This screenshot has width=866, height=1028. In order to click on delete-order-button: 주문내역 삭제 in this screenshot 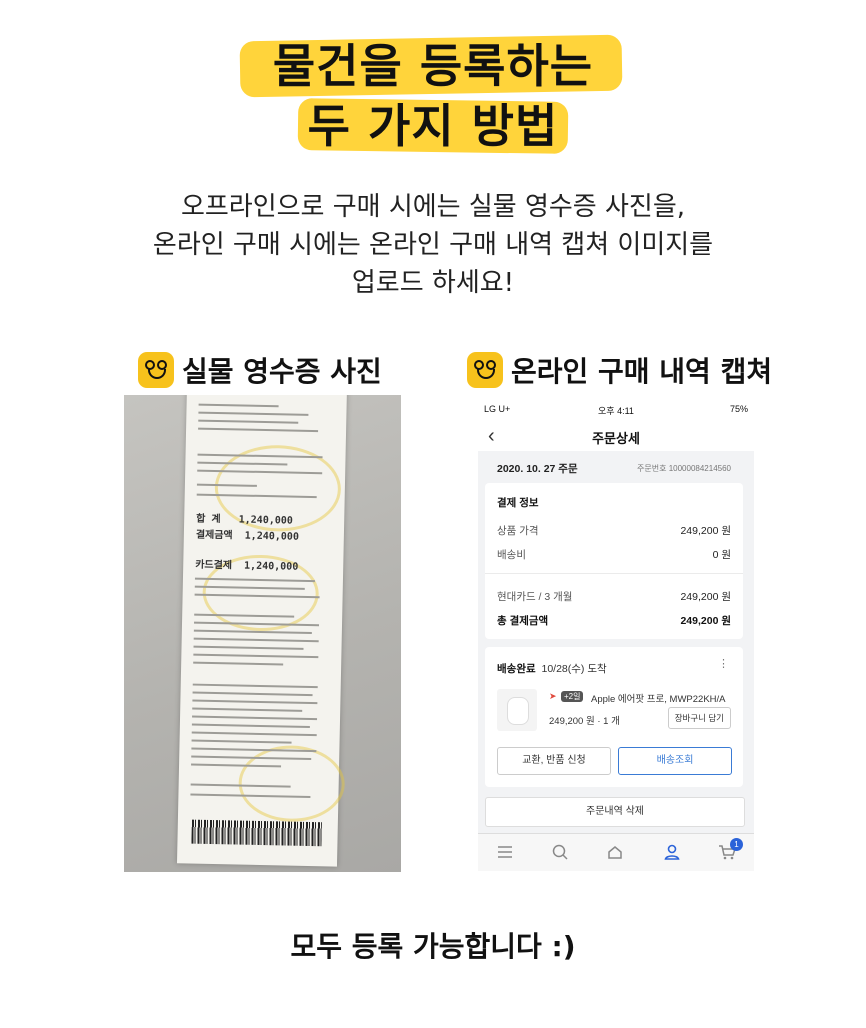, I will do `click(615, 812)`.